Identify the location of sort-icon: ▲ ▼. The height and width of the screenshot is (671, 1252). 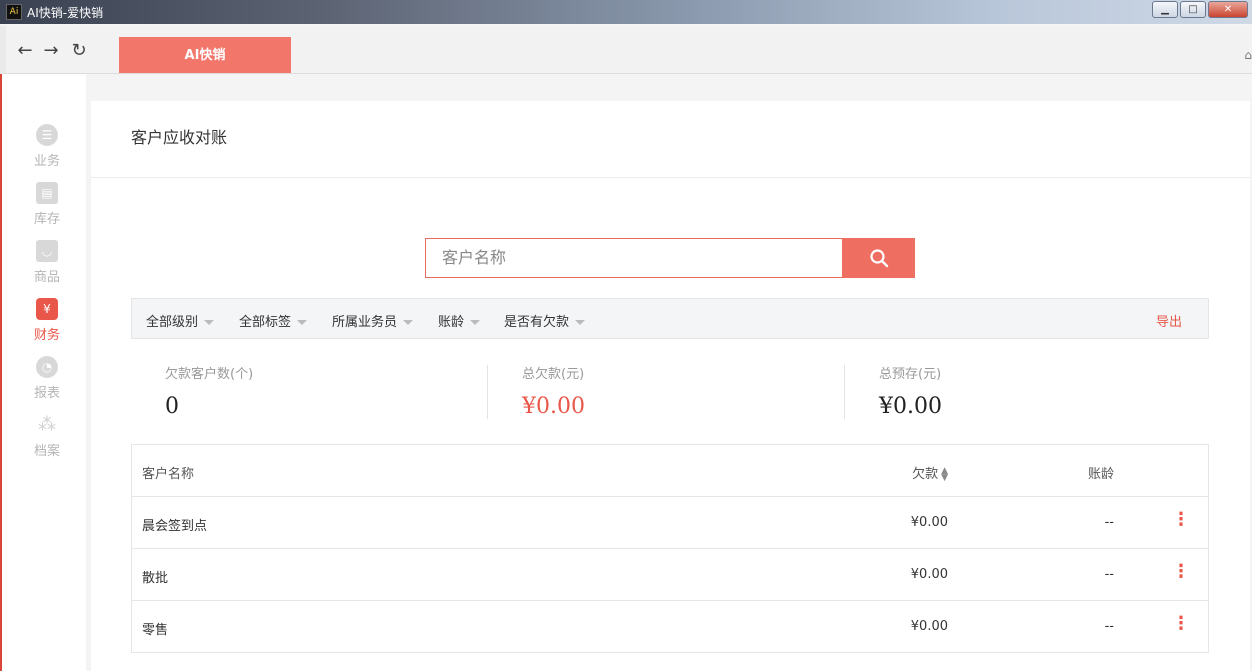
(944, 474).